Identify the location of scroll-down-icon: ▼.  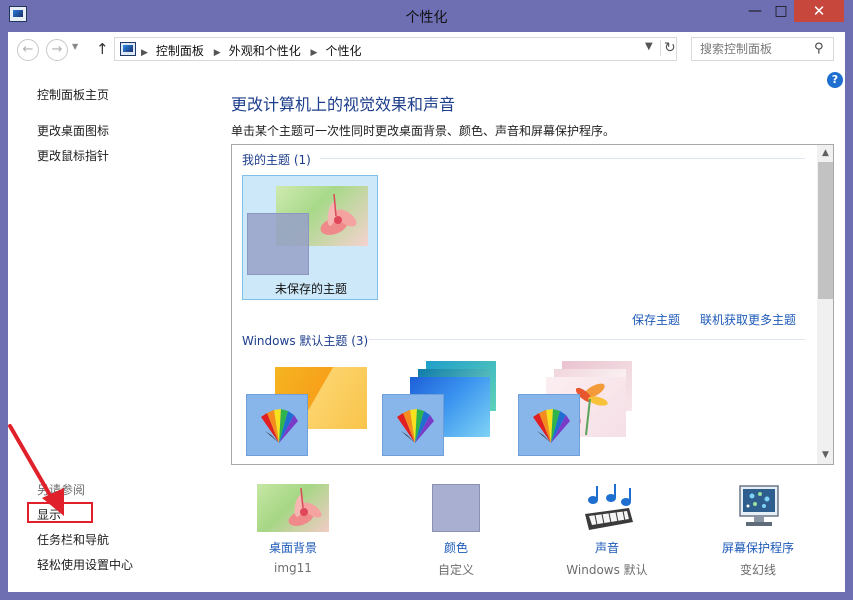
(825, 455).